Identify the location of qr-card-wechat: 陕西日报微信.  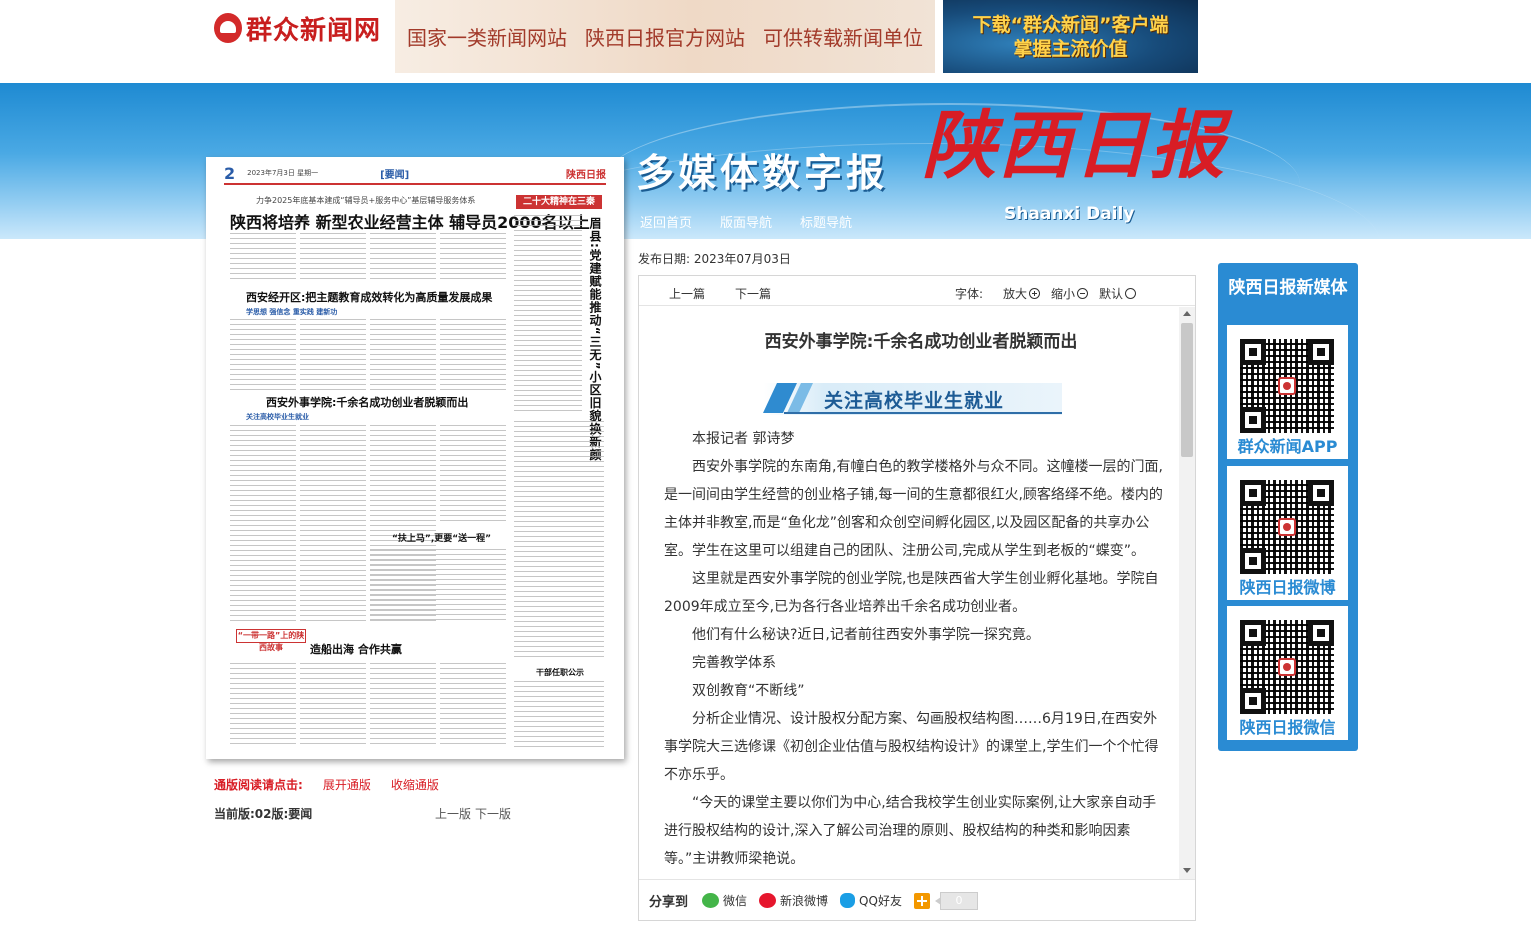
(1287, 673).